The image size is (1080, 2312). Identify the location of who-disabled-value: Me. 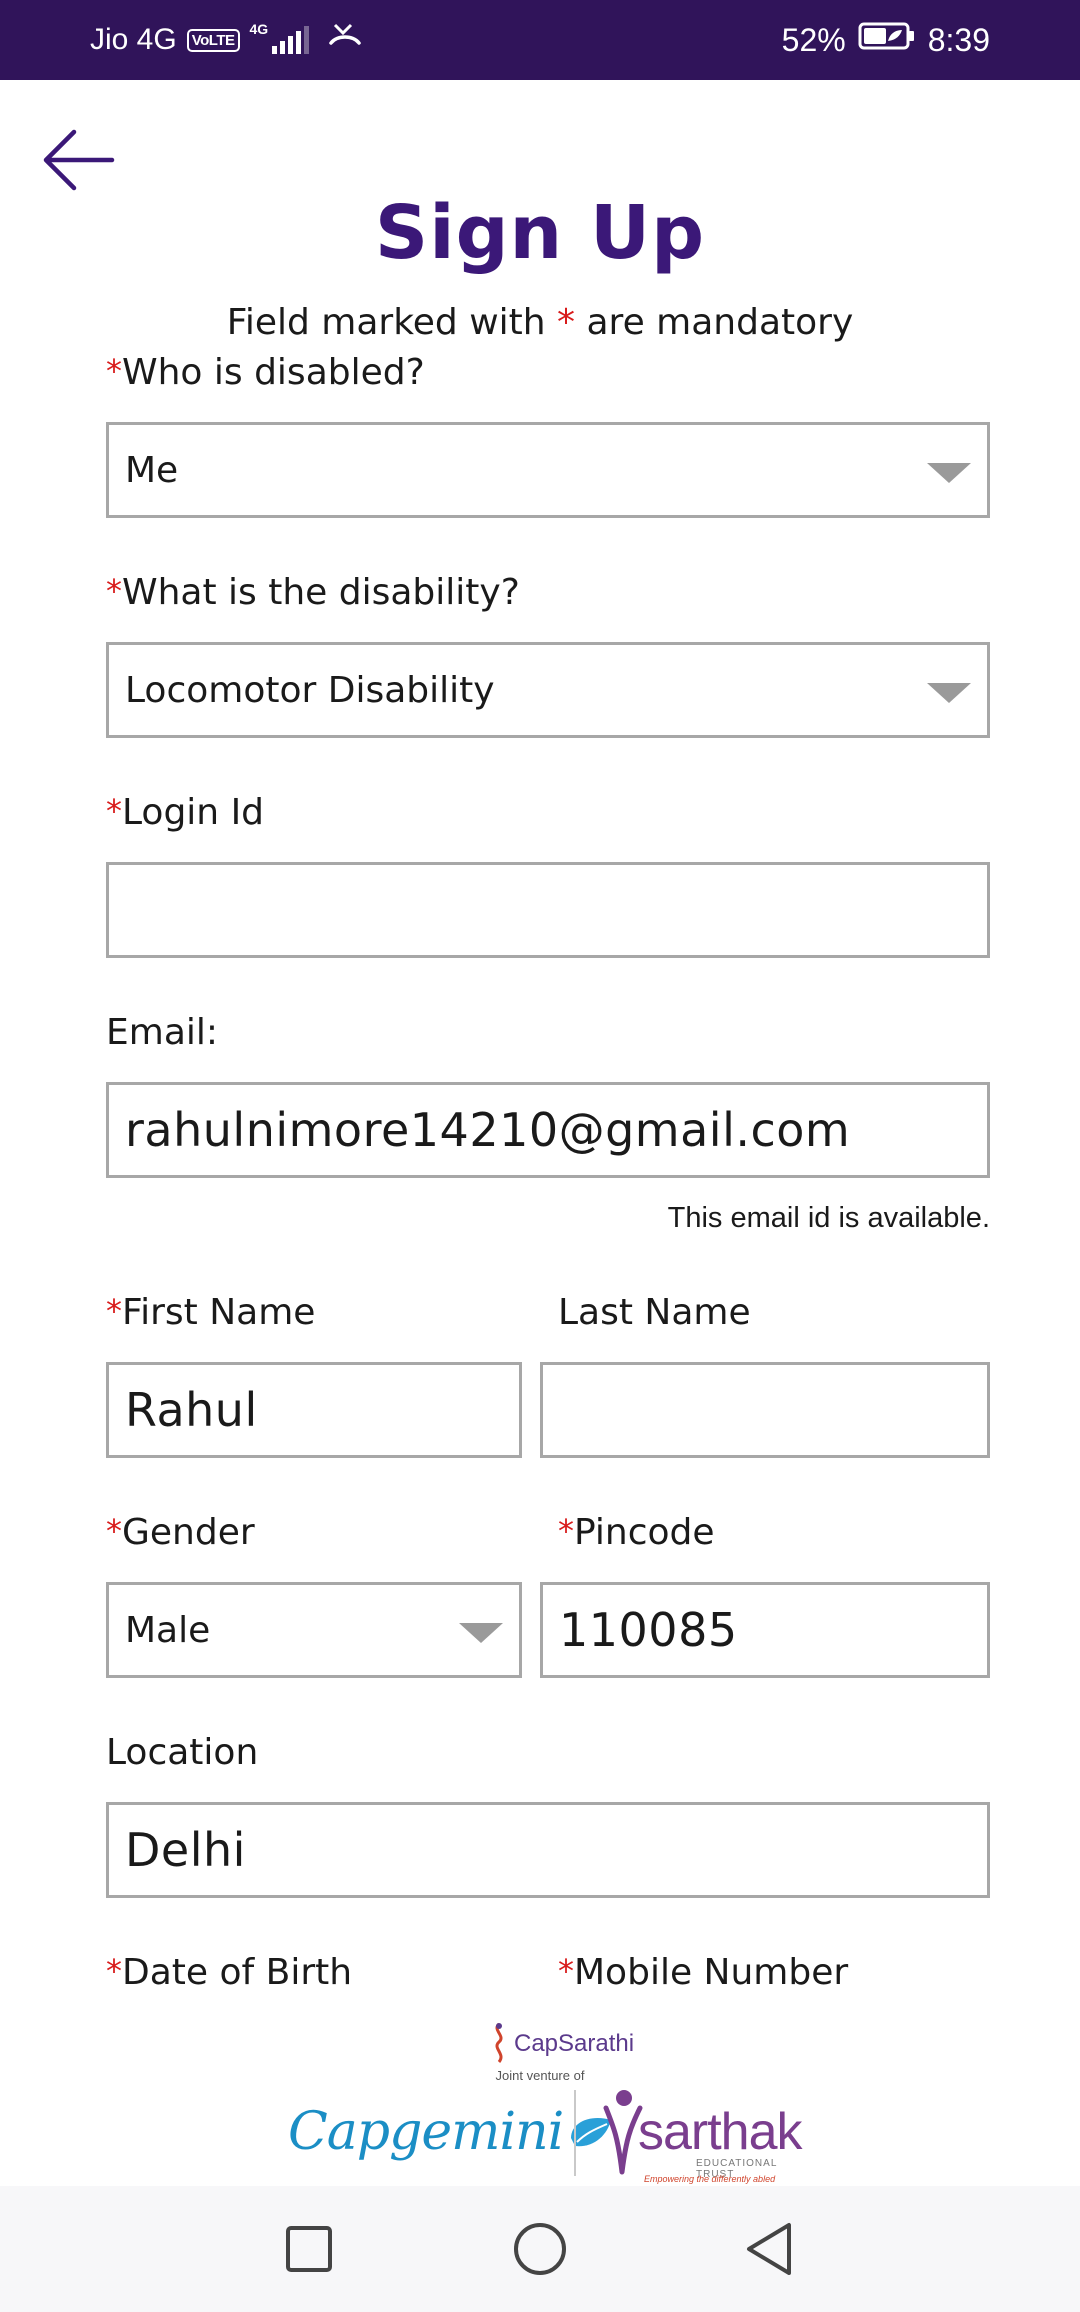
(152, 470).